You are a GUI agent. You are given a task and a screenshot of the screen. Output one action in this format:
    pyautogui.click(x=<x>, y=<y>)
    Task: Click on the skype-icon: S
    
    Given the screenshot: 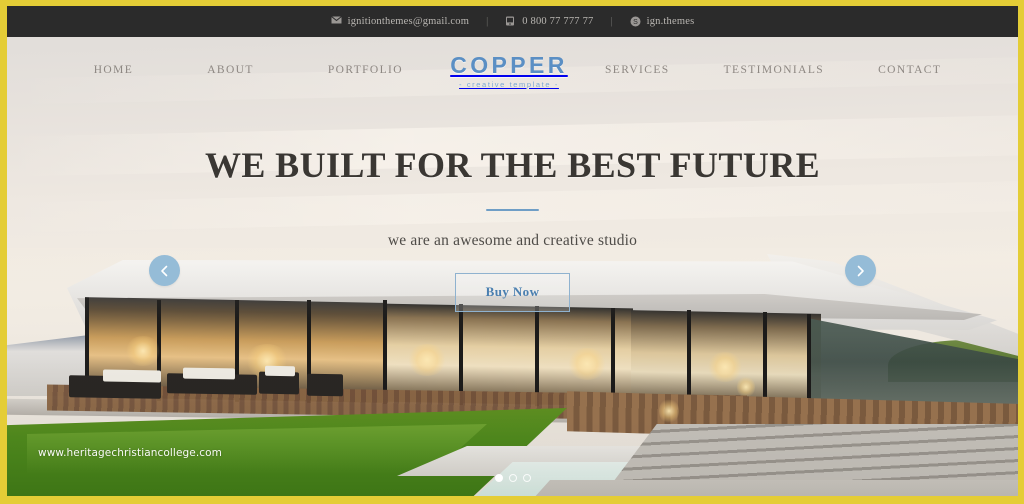 What is the action you would take?
    pyautogui.click(x=635, y=21)
    